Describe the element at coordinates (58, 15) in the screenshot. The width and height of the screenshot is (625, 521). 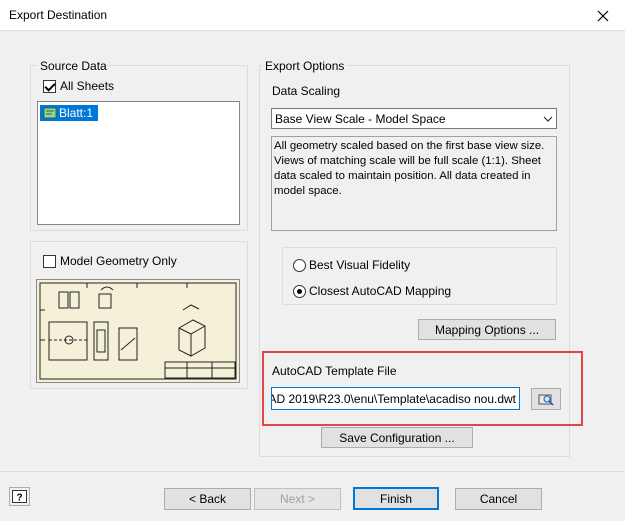
I see `window-title: Export Destination` at that location.